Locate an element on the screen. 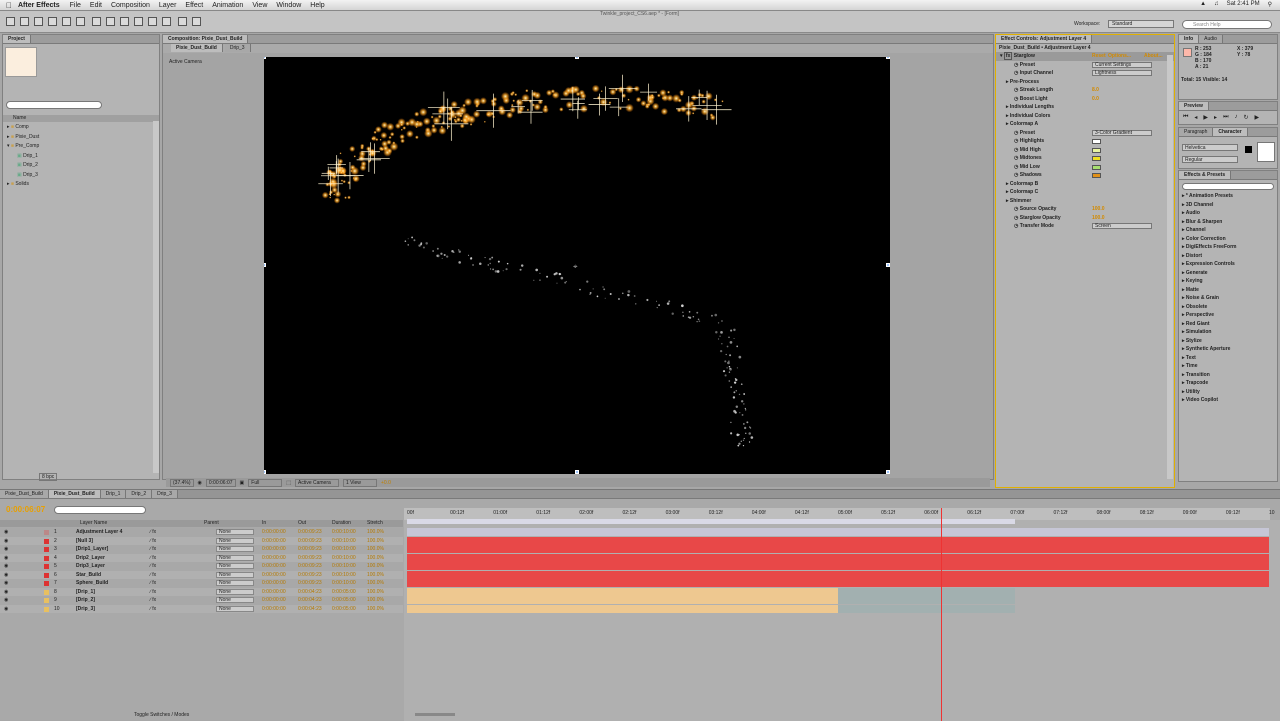  roto-tool-icon is located at coordinates (182, 21).